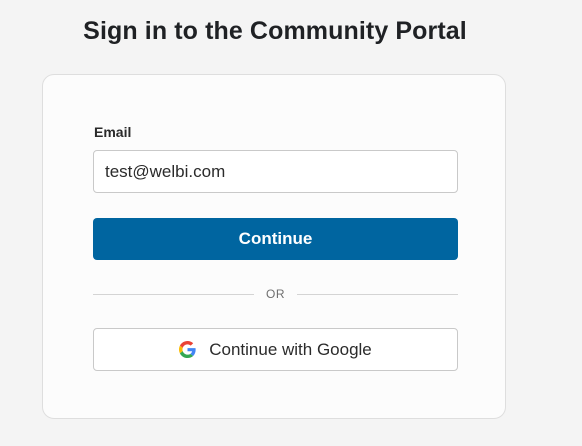  Describe the element at coordinates (113, 132) in the screenshot. I see `email-label: Email` at that location.